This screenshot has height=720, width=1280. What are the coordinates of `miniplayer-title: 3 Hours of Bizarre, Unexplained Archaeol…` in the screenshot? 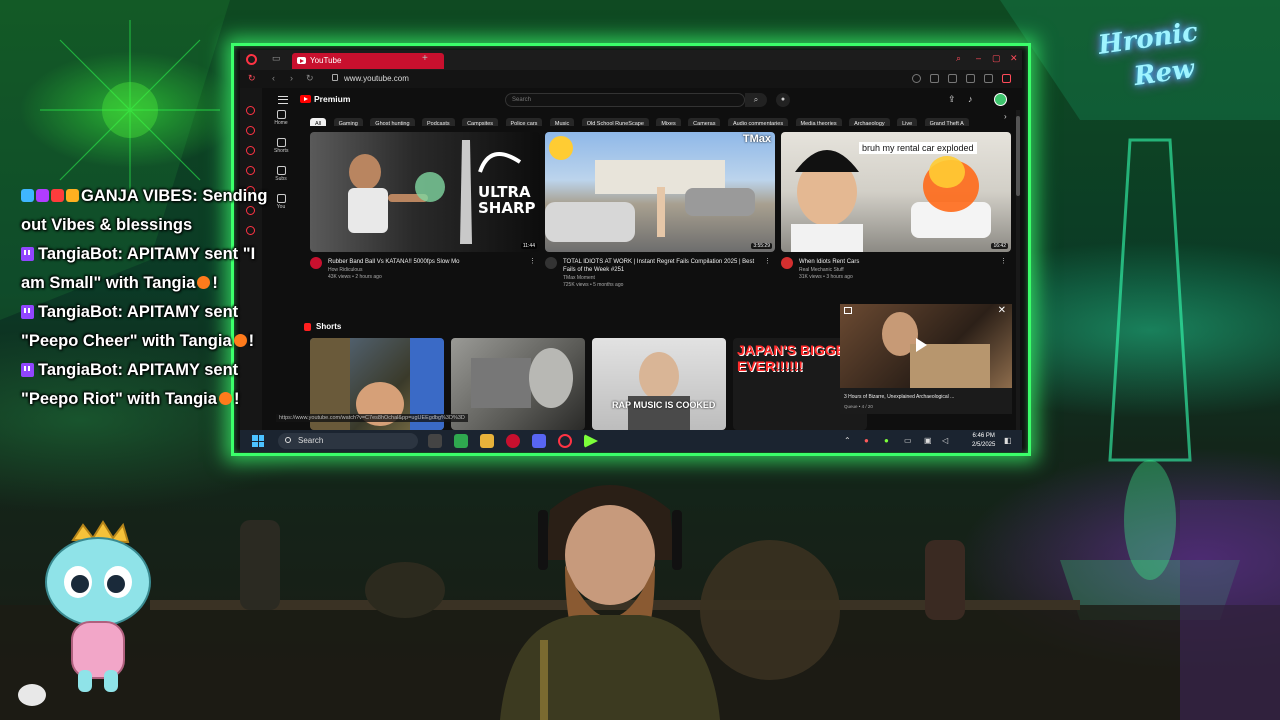 It's located at (899, 397).